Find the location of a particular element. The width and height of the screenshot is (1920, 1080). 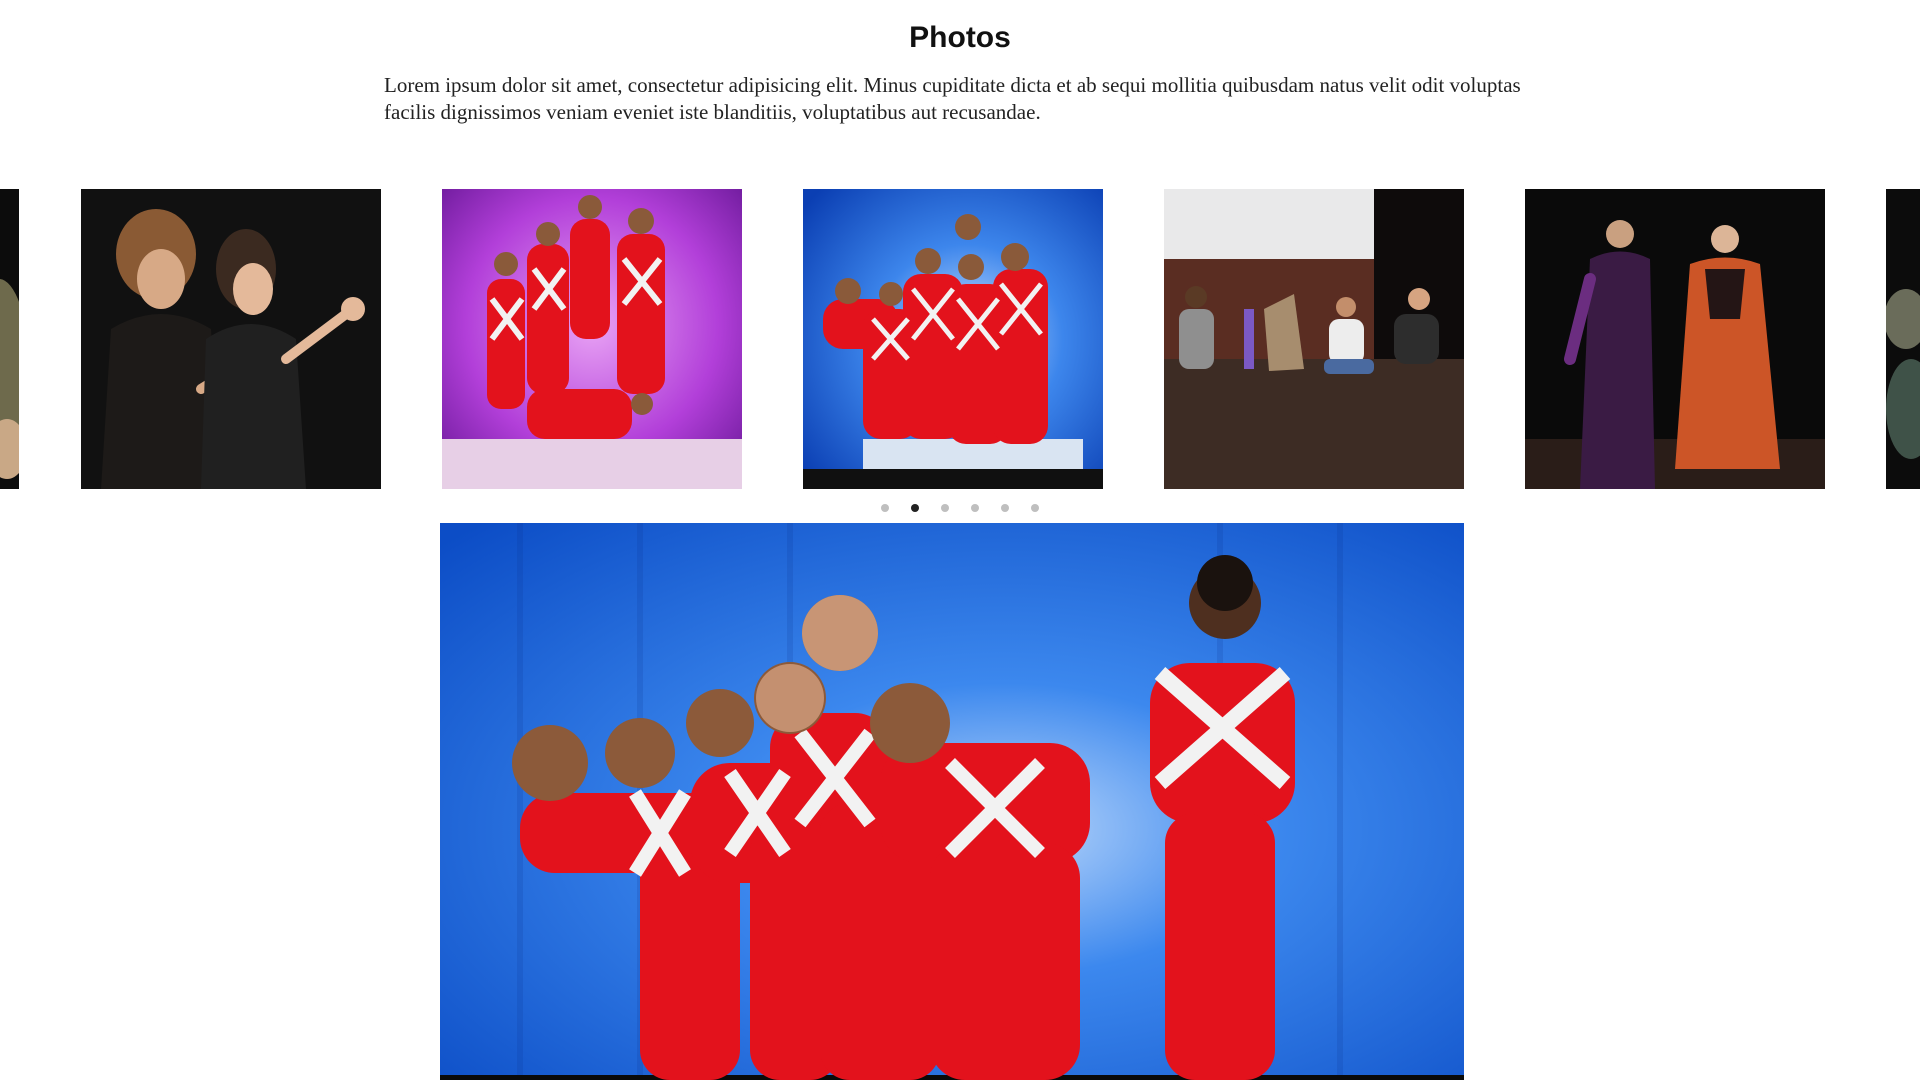

carousel-slide-partial-right is located at coordinates (1903, 339).